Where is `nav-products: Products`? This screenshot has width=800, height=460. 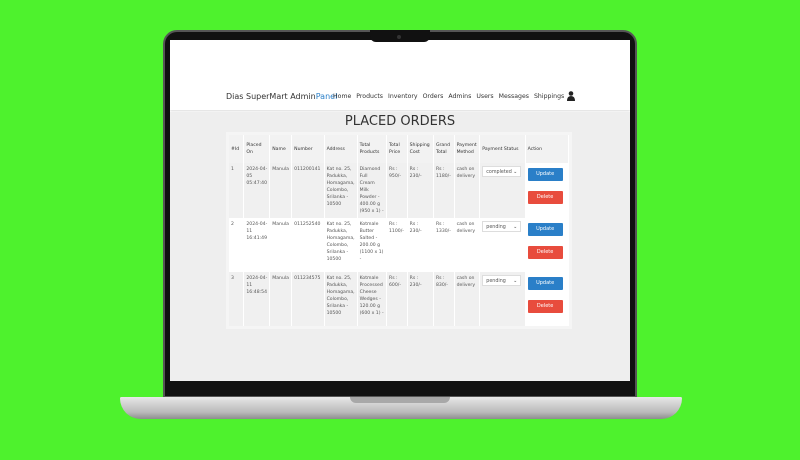
nav-products: Products is located at coordinates (369, 96).